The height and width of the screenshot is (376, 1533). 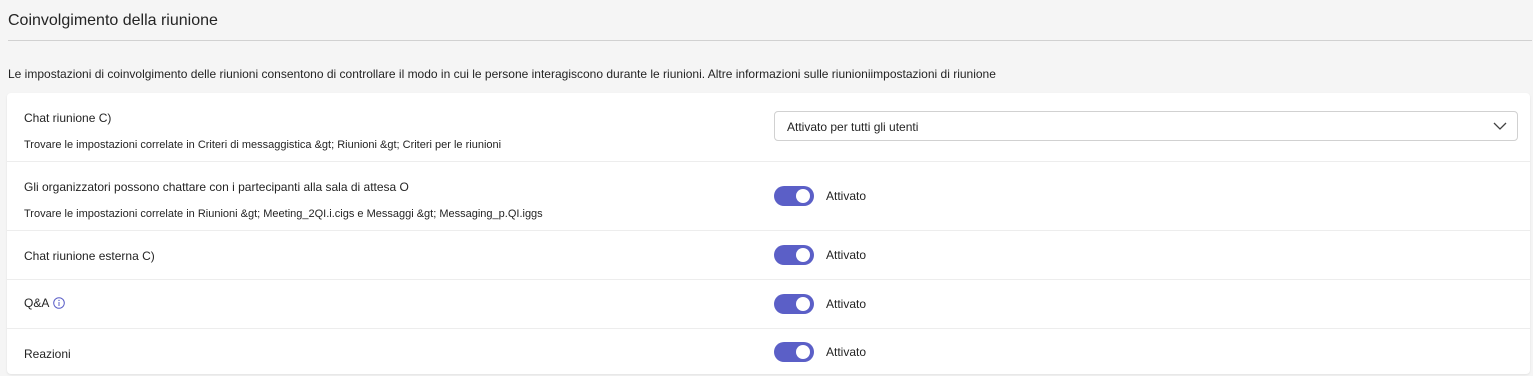 What do you see at coordinates (113, 20) in the screenshot?
I see `page-title: Coinvolgimento della riunione` at bounding box center [113, 20].